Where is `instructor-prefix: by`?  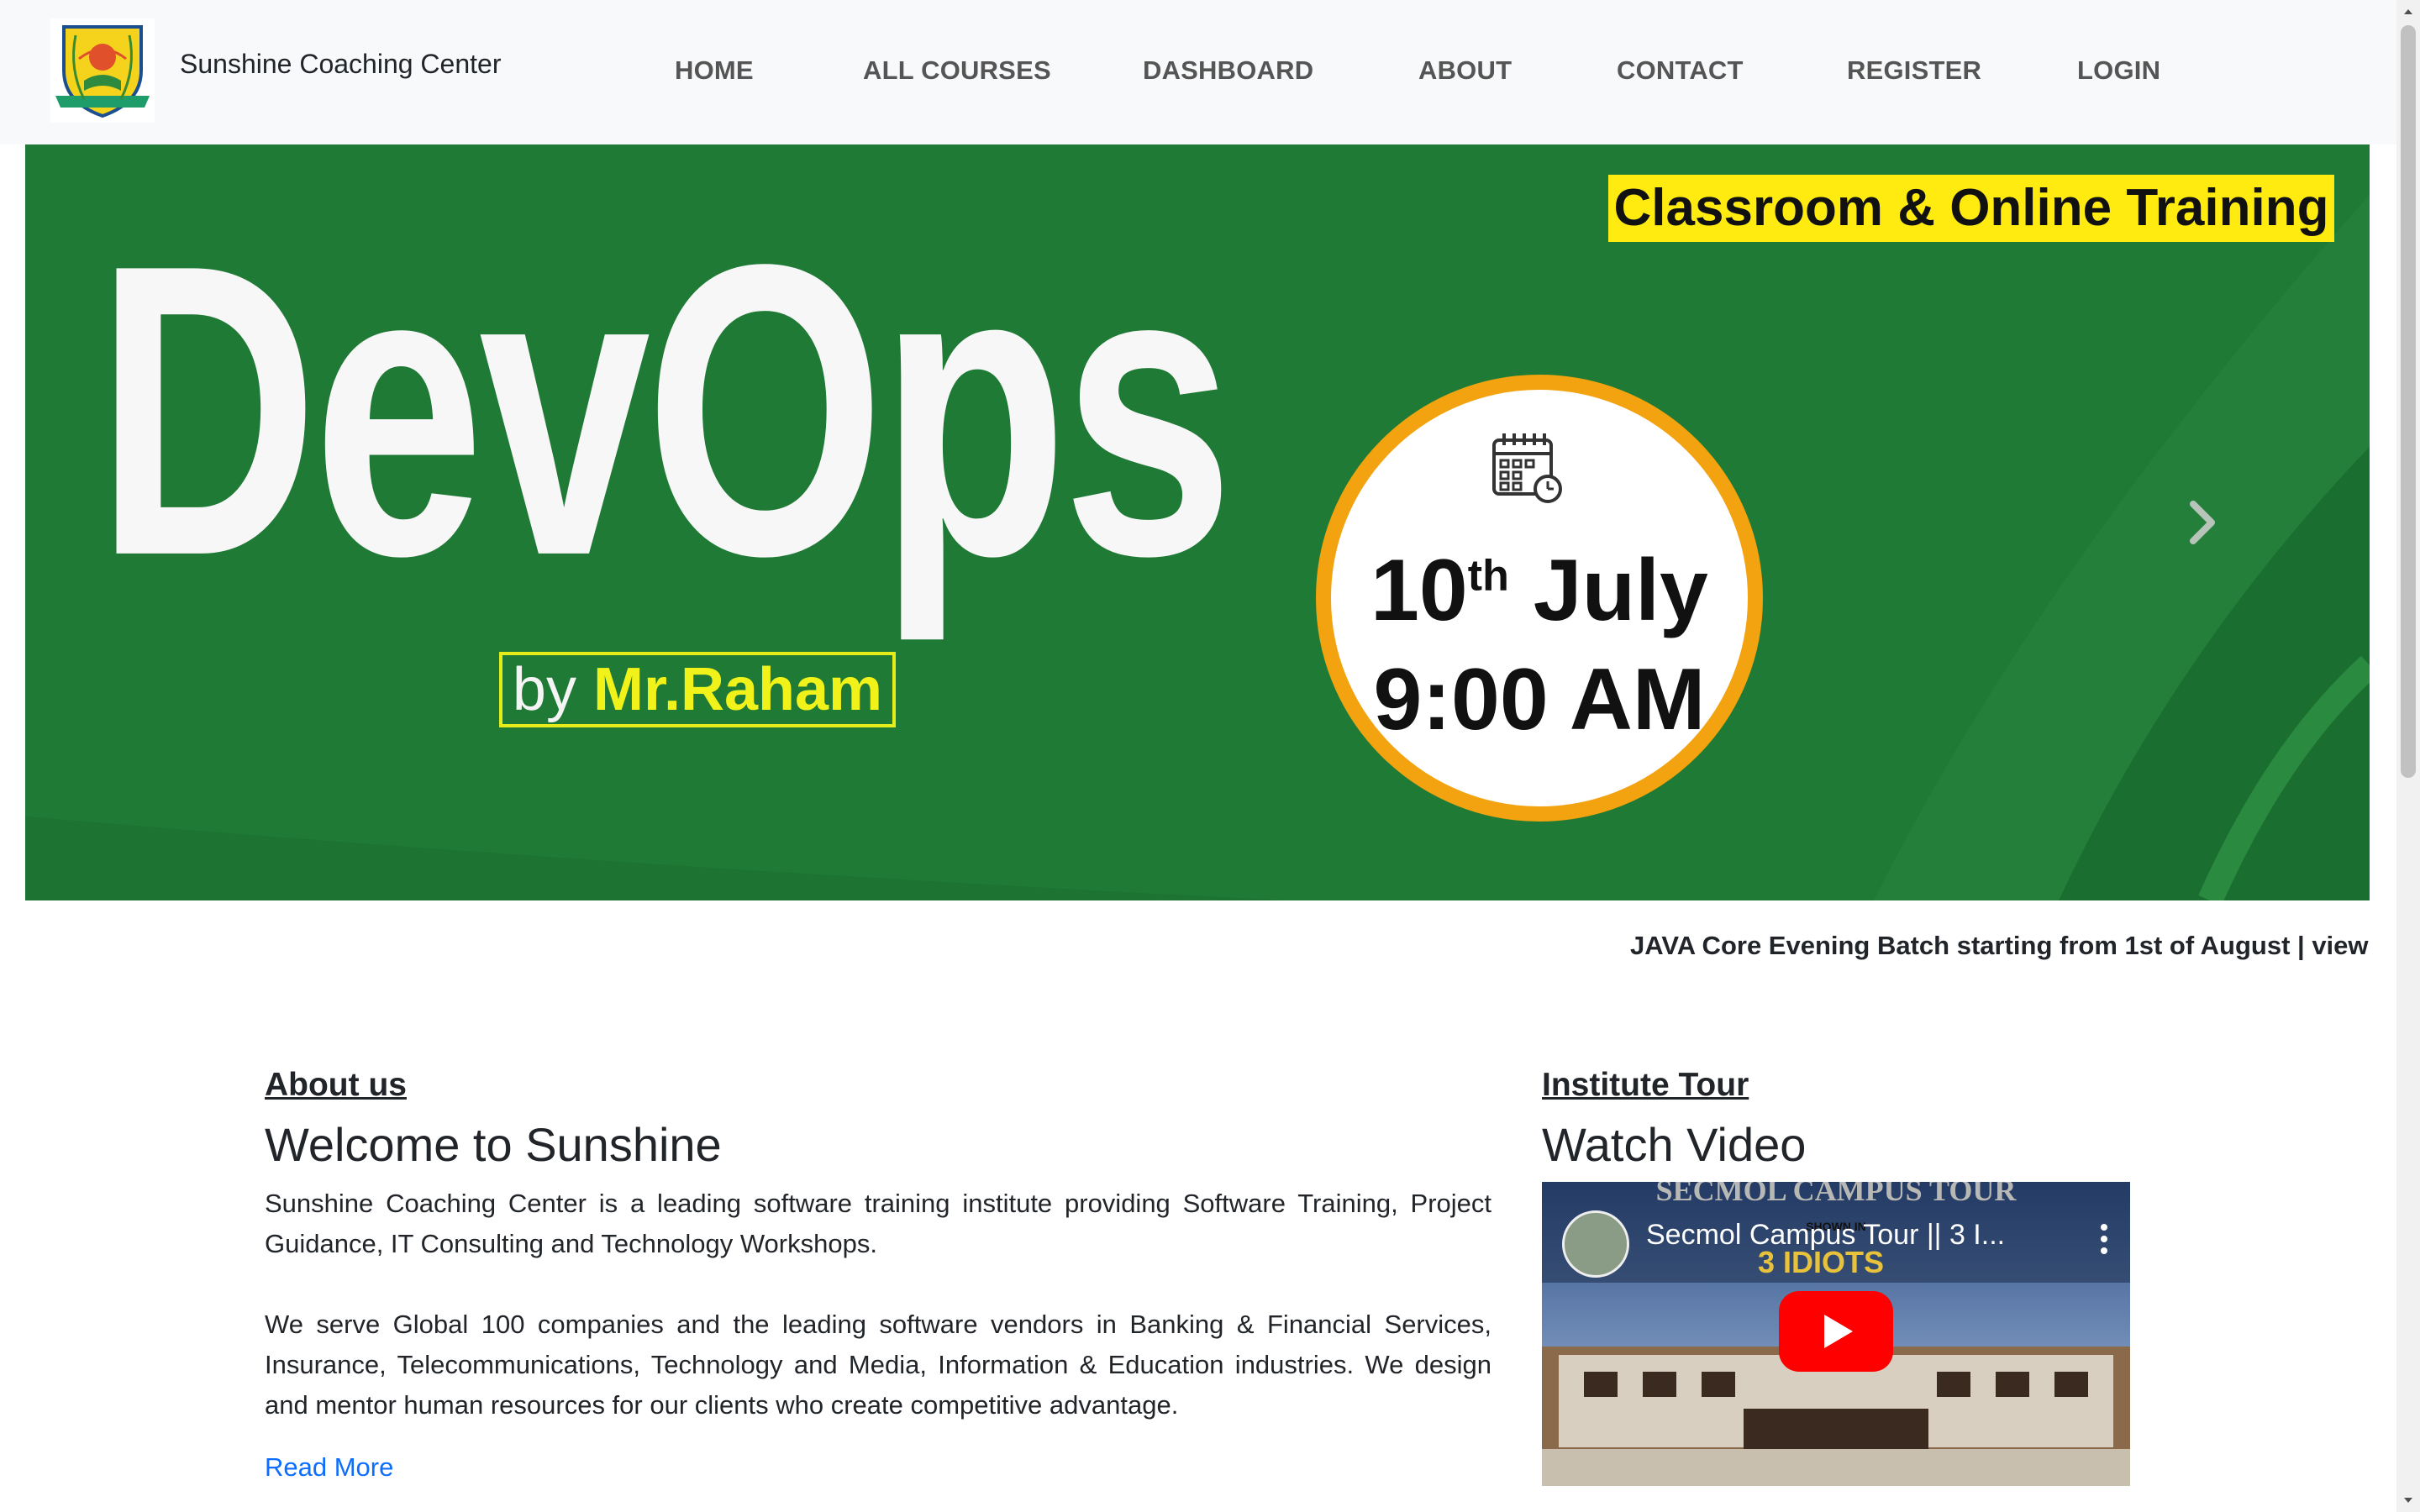 instructor-prefix: by is located at coordinates (544, 689).